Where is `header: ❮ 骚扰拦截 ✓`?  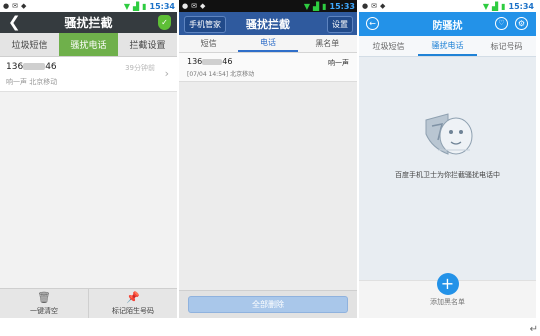
header: ❮ 骚扰拦截 ✓ is located at coordinates (88, 22).